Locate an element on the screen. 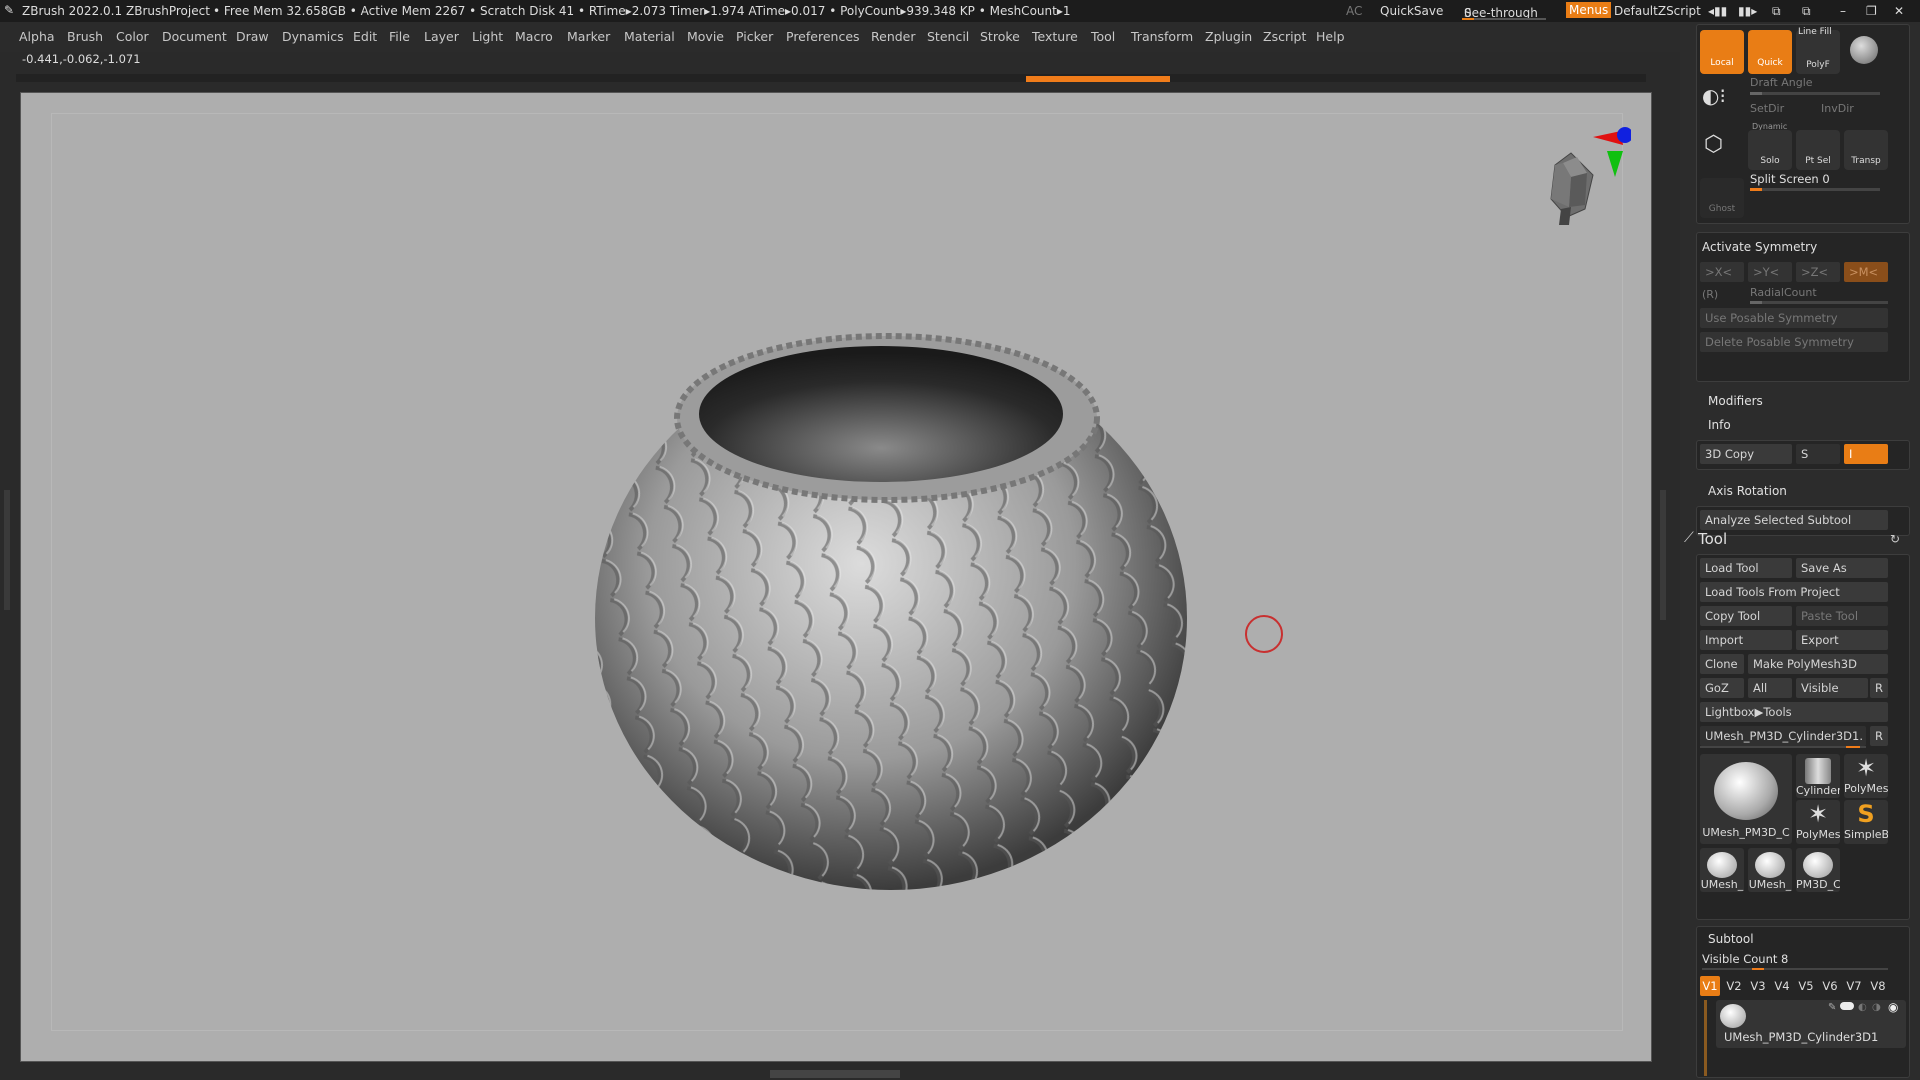 Image resolution: width=1920 pixels, height=1080 pixels. left-tray-handle is located at coordinates (7, 550).